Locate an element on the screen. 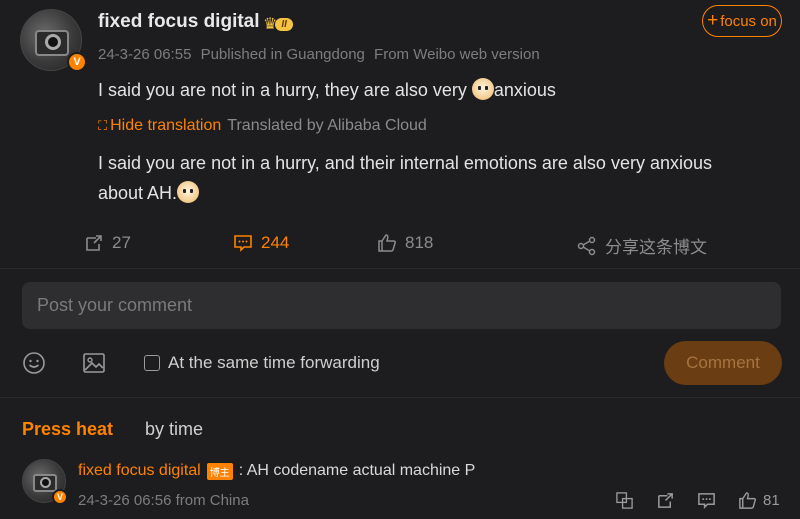  comment-meta: 24-3-26 06:56 from China is located at coordinates (163, 500).